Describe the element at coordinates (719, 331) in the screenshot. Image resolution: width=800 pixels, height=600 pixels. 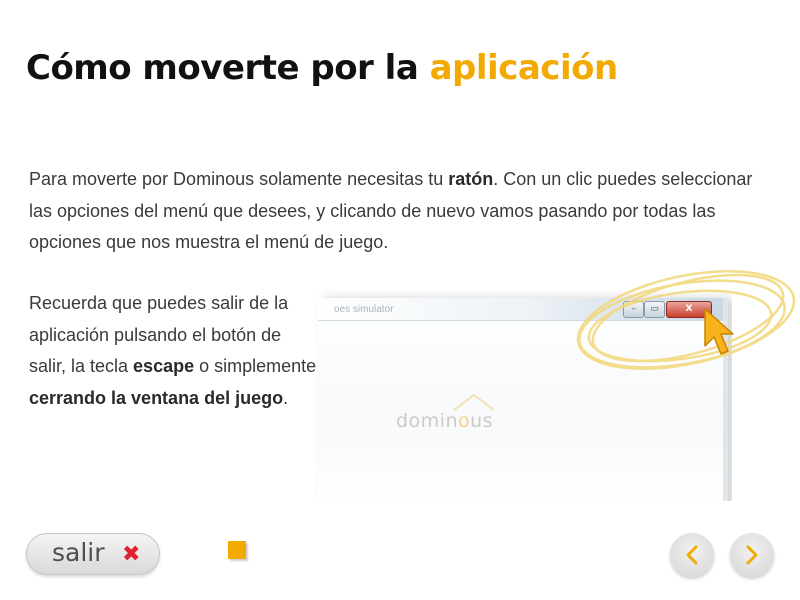
I see `mouse-pointer-icon` at that location.